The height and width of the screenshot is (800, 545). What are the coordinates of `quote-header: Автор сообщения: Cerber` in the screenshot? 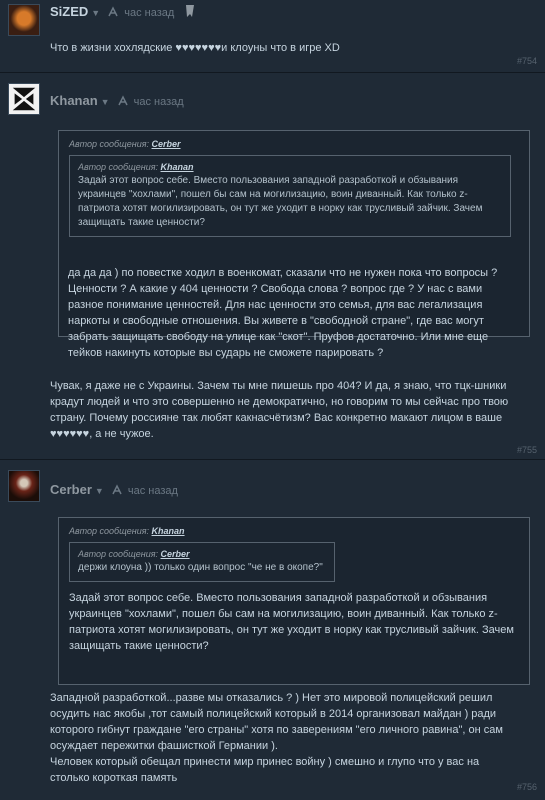 It's located at (125, 144).